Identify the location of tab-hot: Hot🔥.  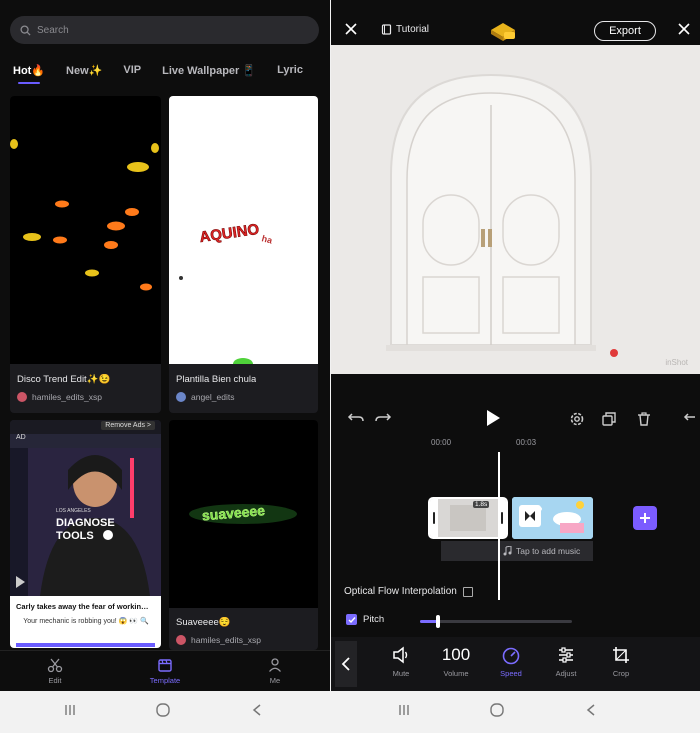
(29, 71).